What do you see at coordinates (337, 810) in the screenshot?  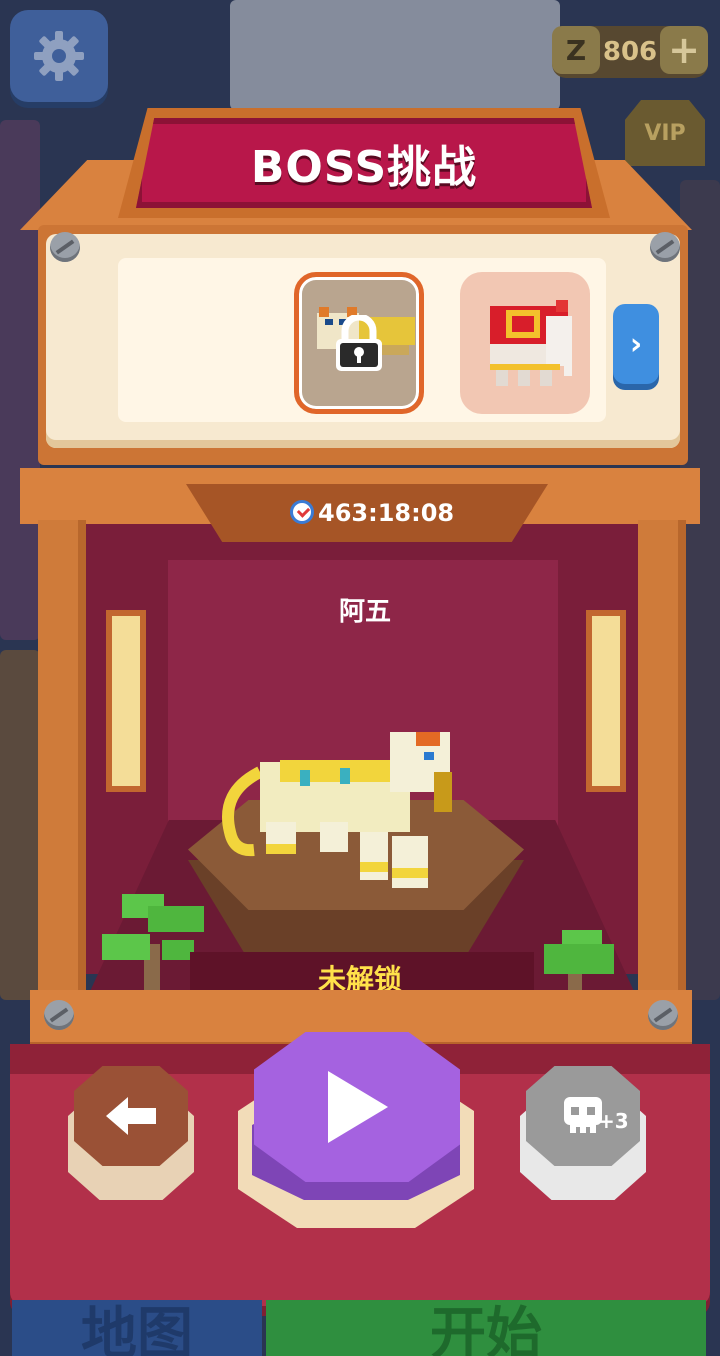 I see `tiger-boss-model` at bounding box center [337, 810].